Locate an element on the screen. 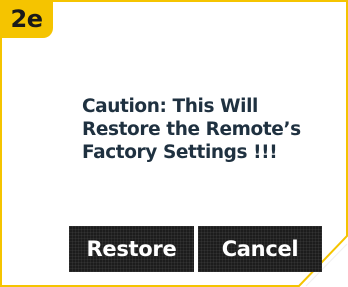 This screenshot has width=348, height=287. cancel-button: Cancel is located at coordinates (260, 249).